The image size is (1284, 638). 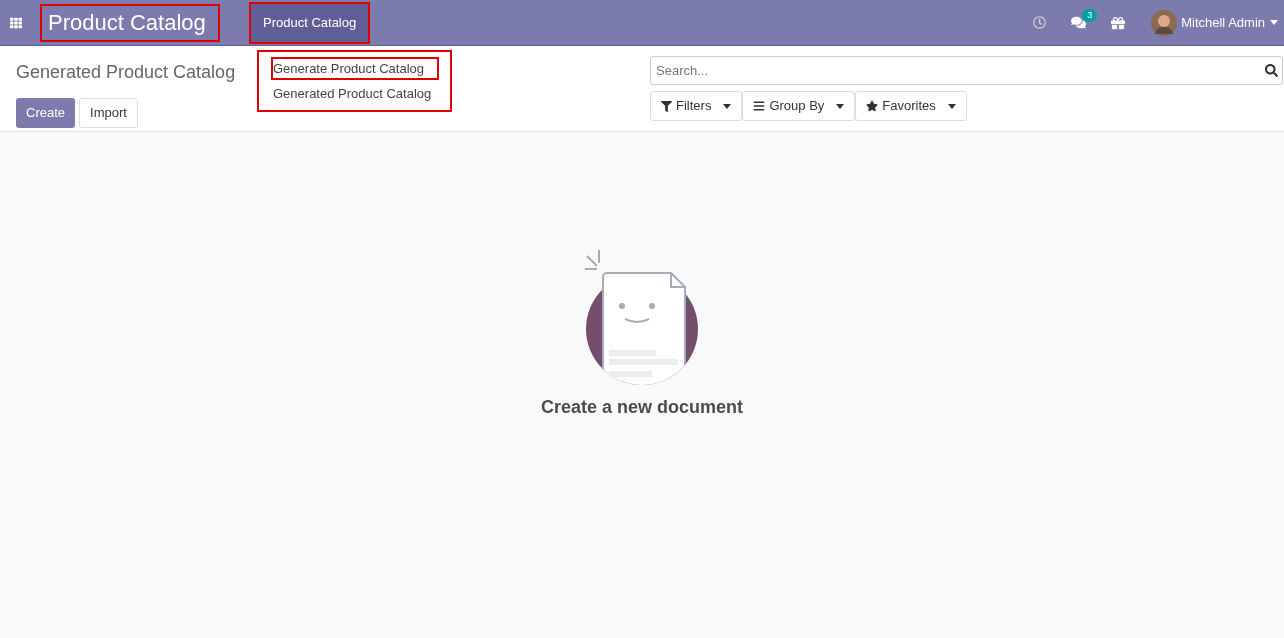 I want to click on breadcrumb: Generated Product Catalog, so click(x=126, y=72).